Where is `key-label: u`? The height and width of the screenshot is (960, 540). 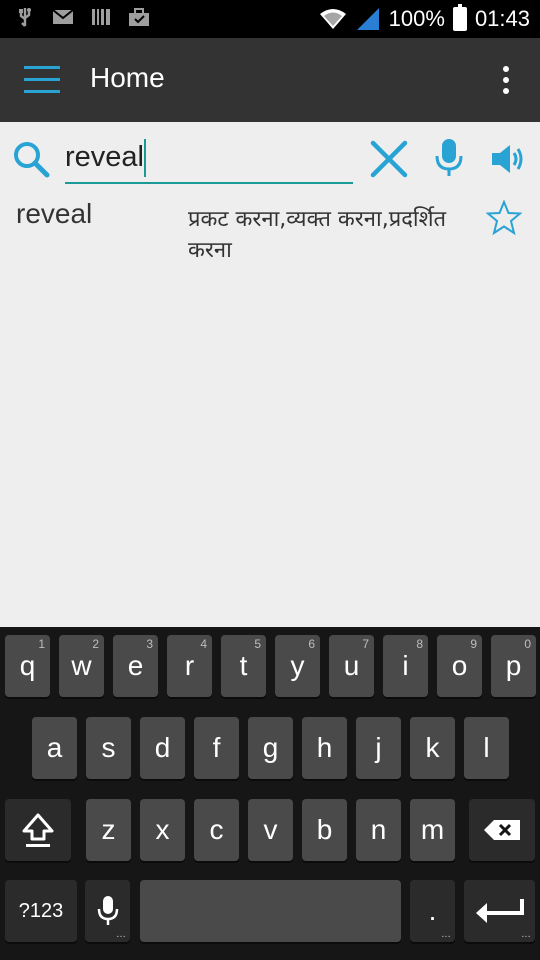 key-label: u is located at coordinates (351, 665).